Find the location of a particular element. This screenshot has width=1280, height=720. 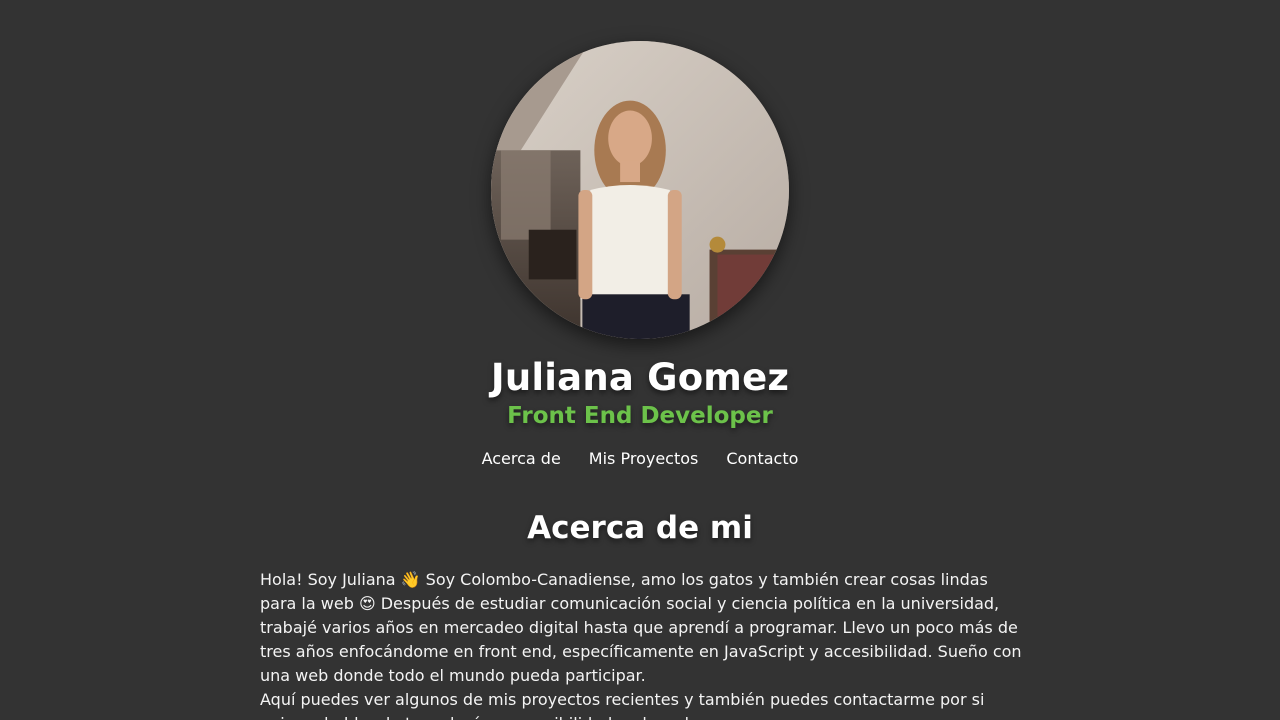

main-nav: Acerca de Mis Proyectos Contacto is located at coordinates (640, 458).